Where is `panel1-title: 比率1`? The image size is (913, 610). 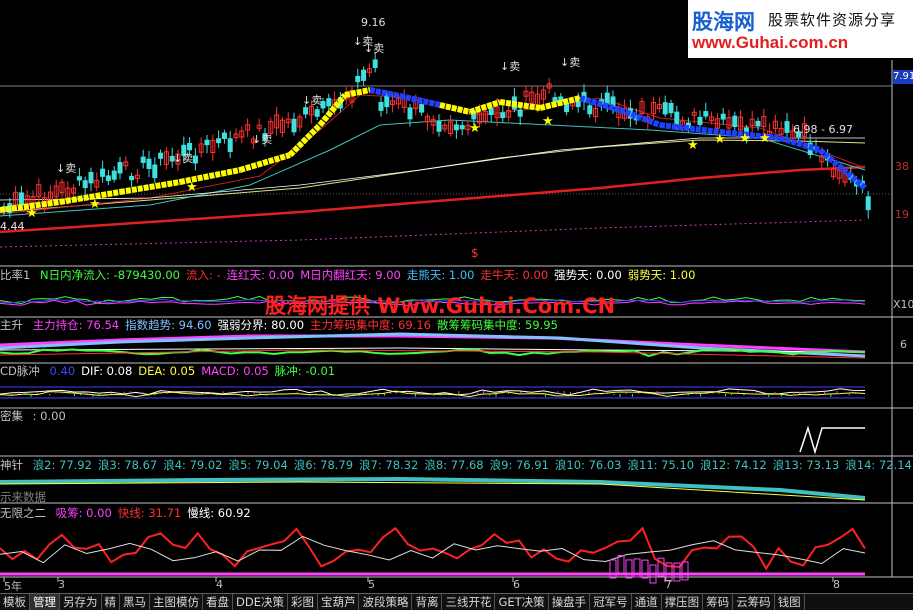
panel1-title: 比率1 is located at coordinates (15, 275).